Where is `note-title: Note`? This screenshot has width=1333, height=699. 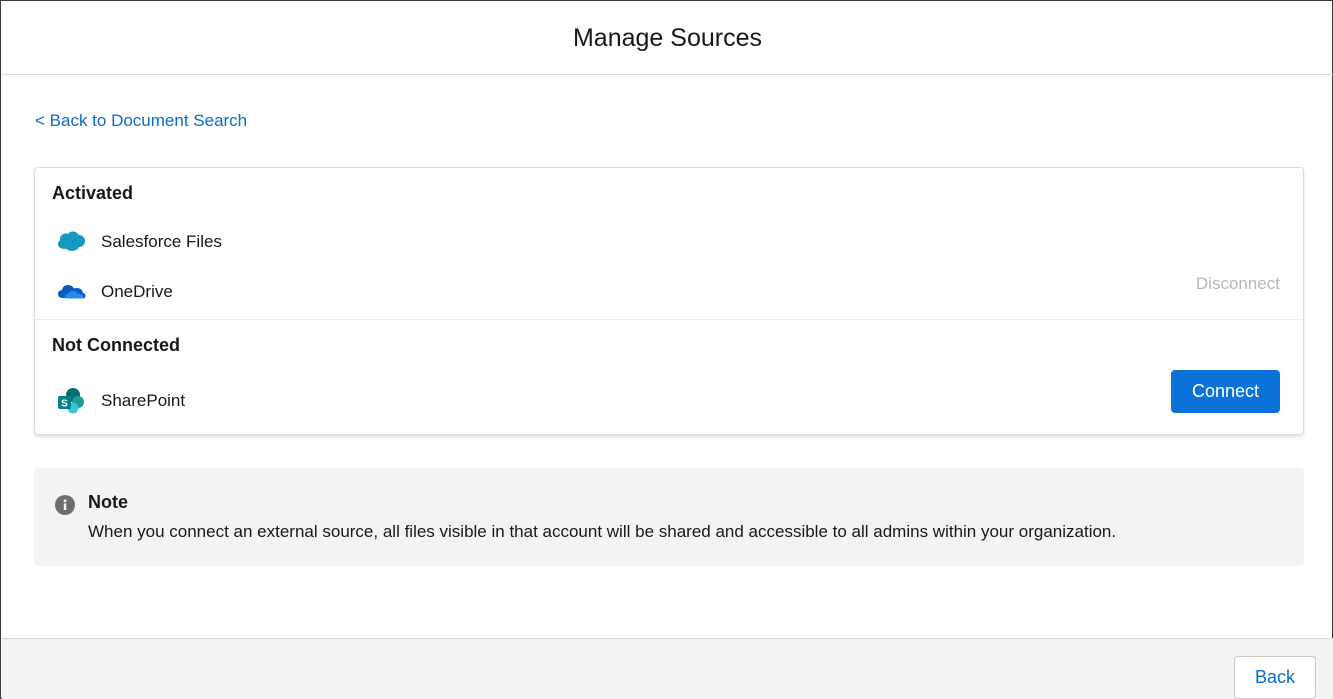
note-title: Note is located at coordinates (108, 502).